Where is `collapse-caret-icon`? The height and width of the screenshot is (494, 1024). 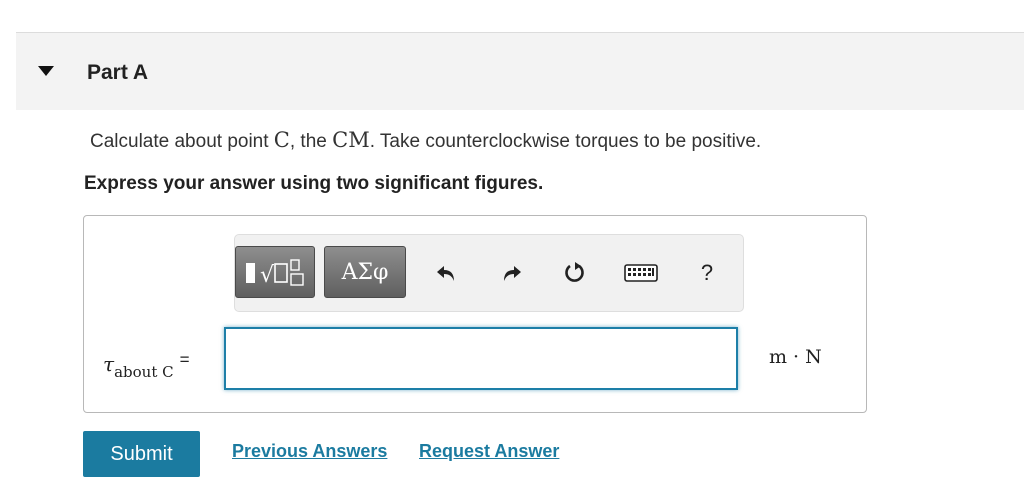
collapse-caret-icon is located at coordinates (46, 71).